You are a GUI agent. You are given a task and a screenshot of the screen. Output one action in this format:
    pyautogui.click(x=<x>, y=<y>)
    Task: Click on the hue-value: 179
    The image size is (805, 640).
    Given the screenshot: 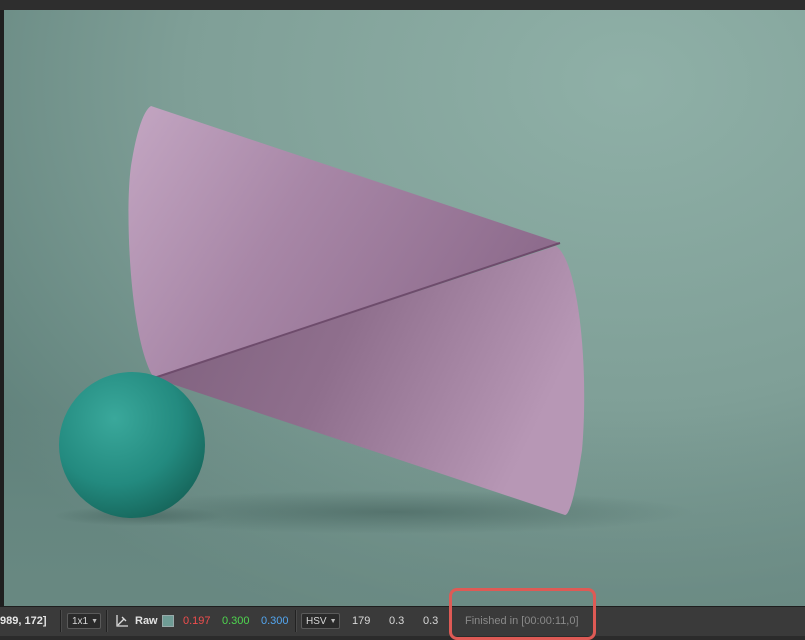 What is the action you would take?
    pyautogui.click(x=361, y=621)
    